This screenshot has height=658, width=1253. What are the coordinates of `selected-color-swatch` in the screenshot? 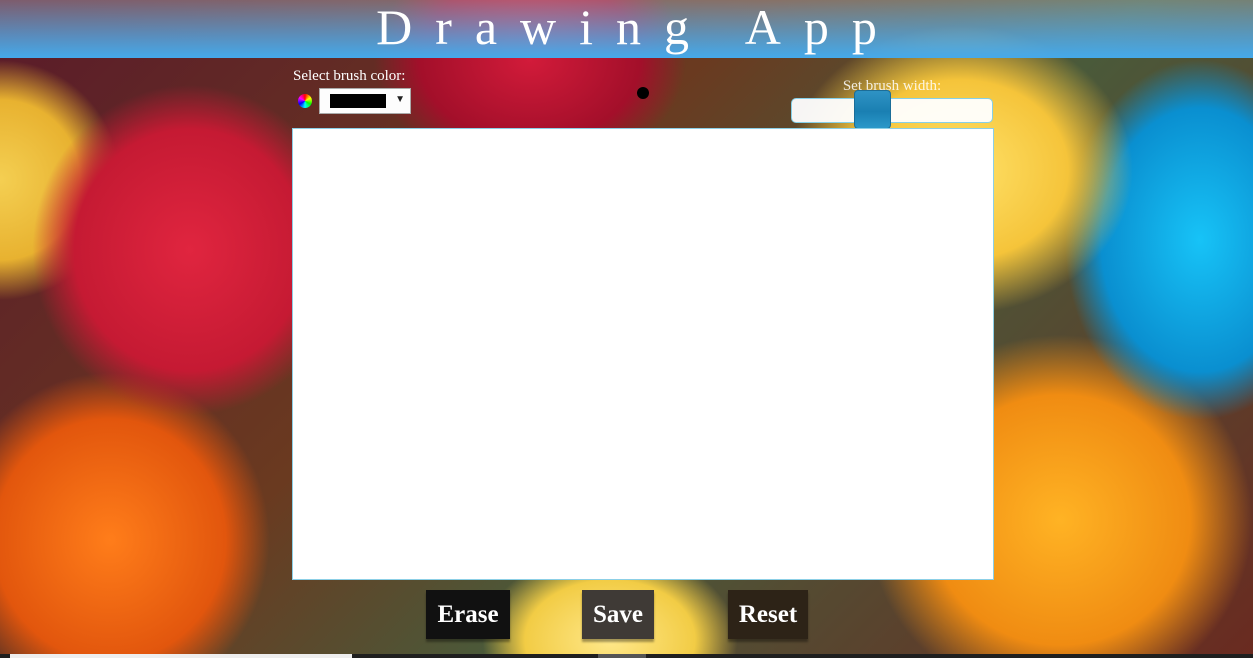 It's located at (358, 101).